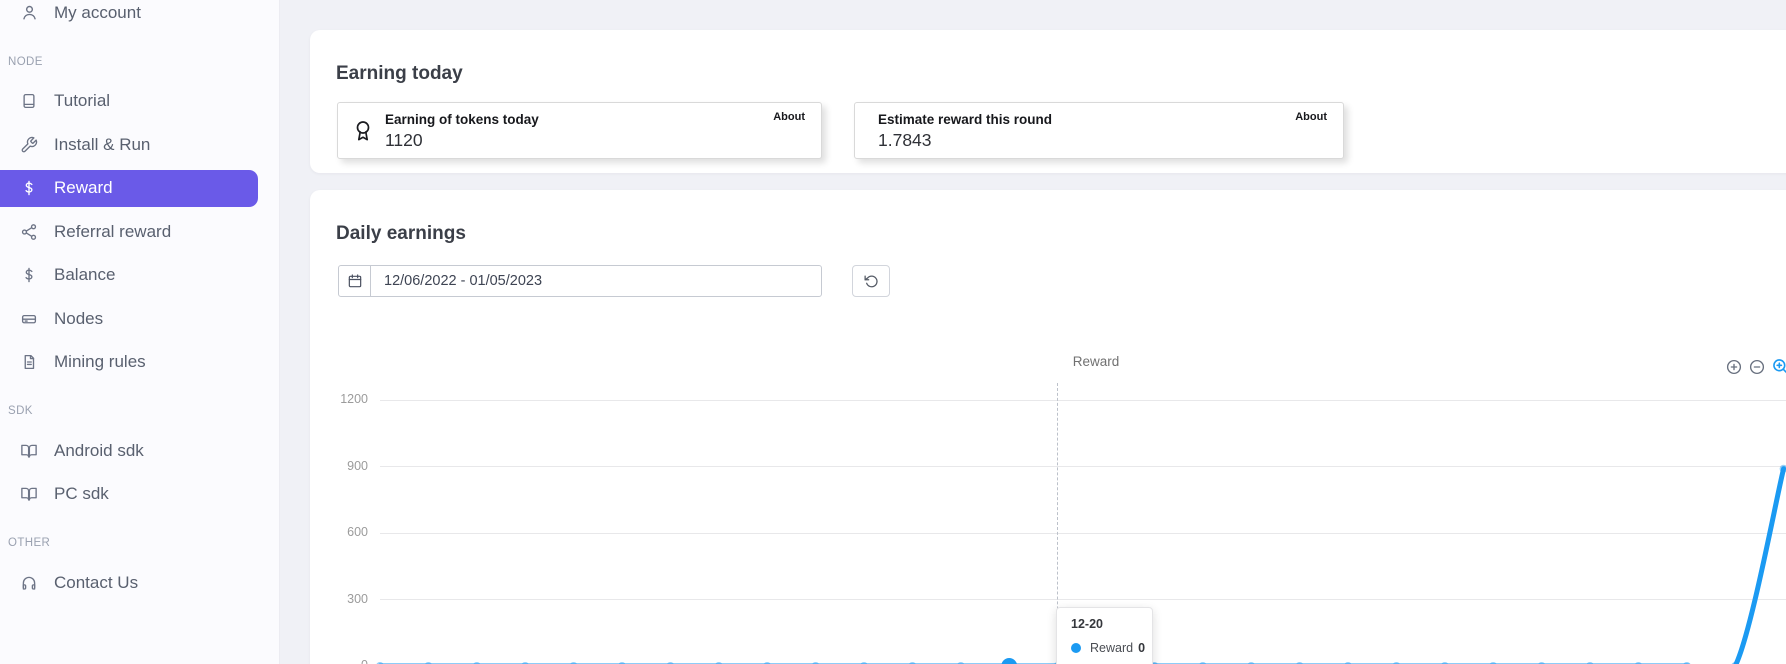 This screenshot has width=1786, height=664. I want to click on sidebar-item-tutorial: Tutorial, so click(139, 102).